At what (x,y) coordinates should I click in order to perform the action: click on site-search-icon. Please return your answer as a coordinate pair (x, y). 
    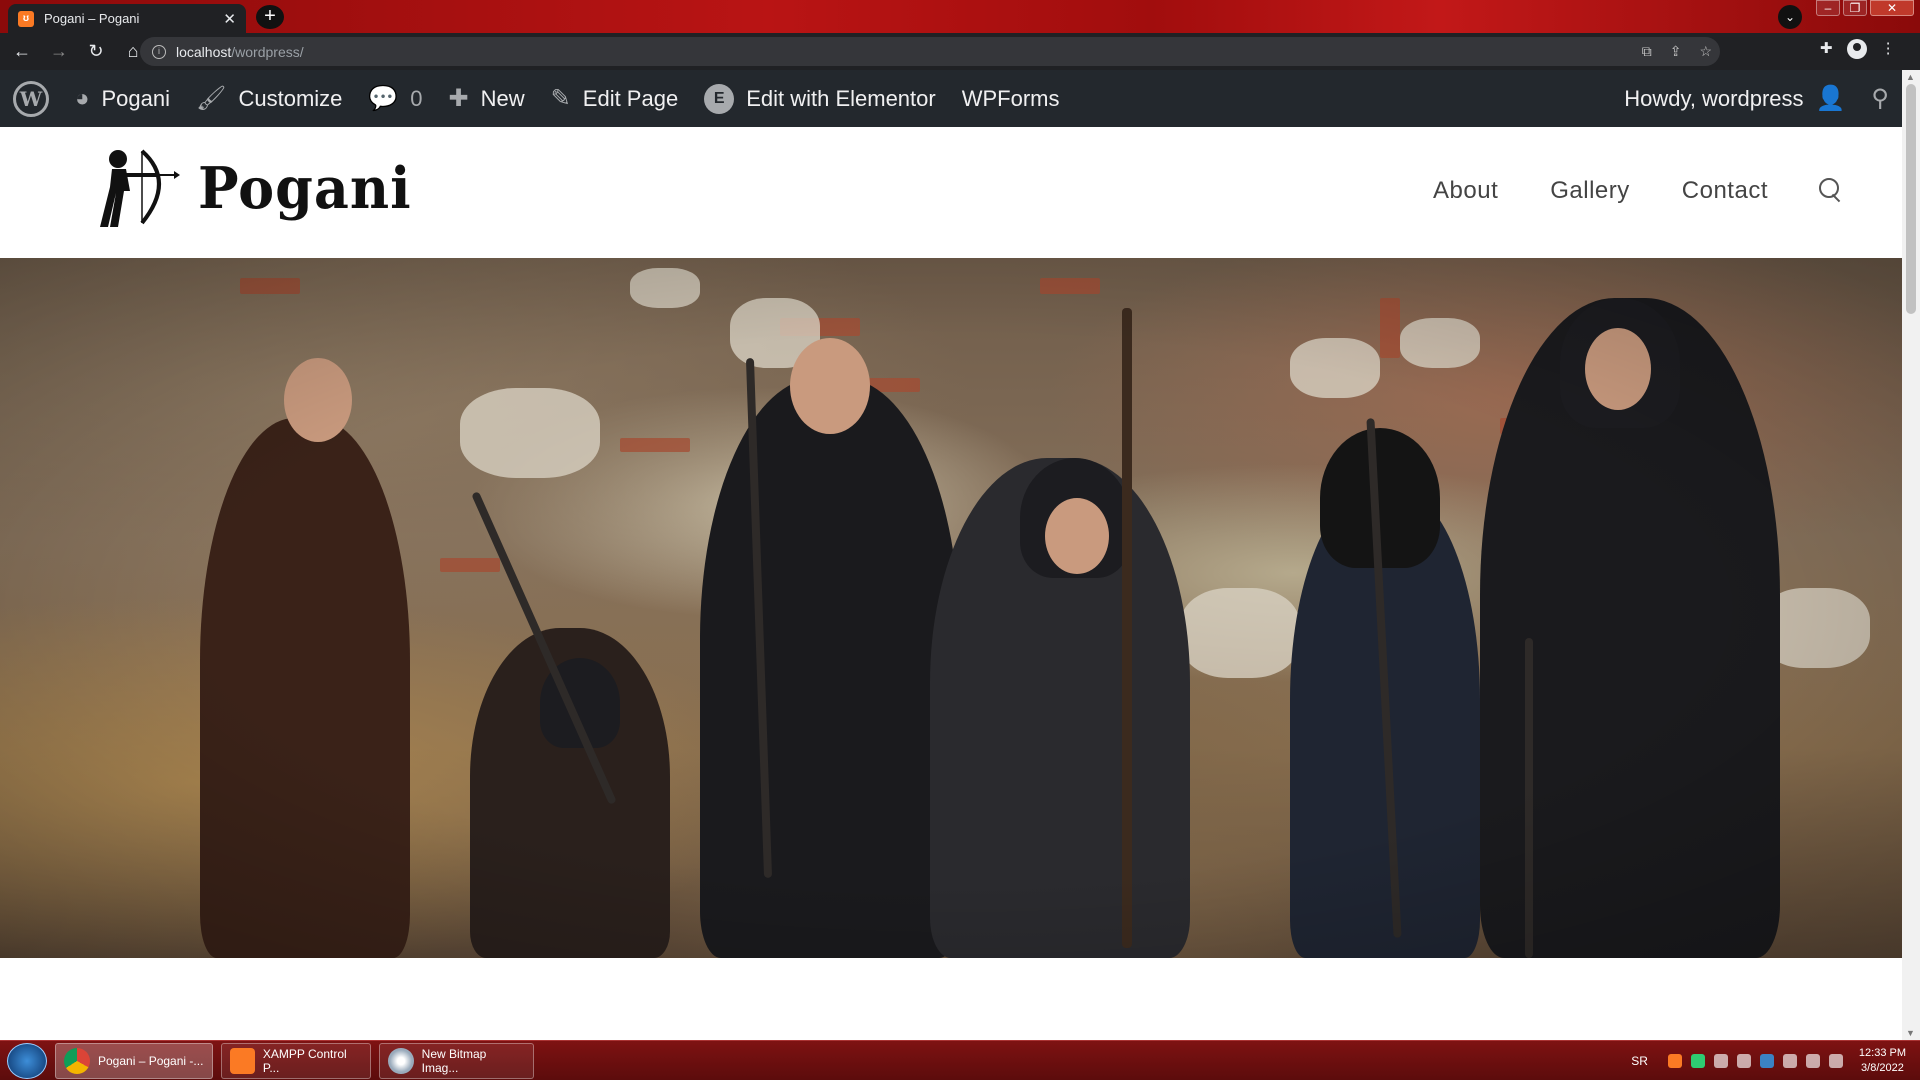
    Looking at the image, I should click on (1831, 191).